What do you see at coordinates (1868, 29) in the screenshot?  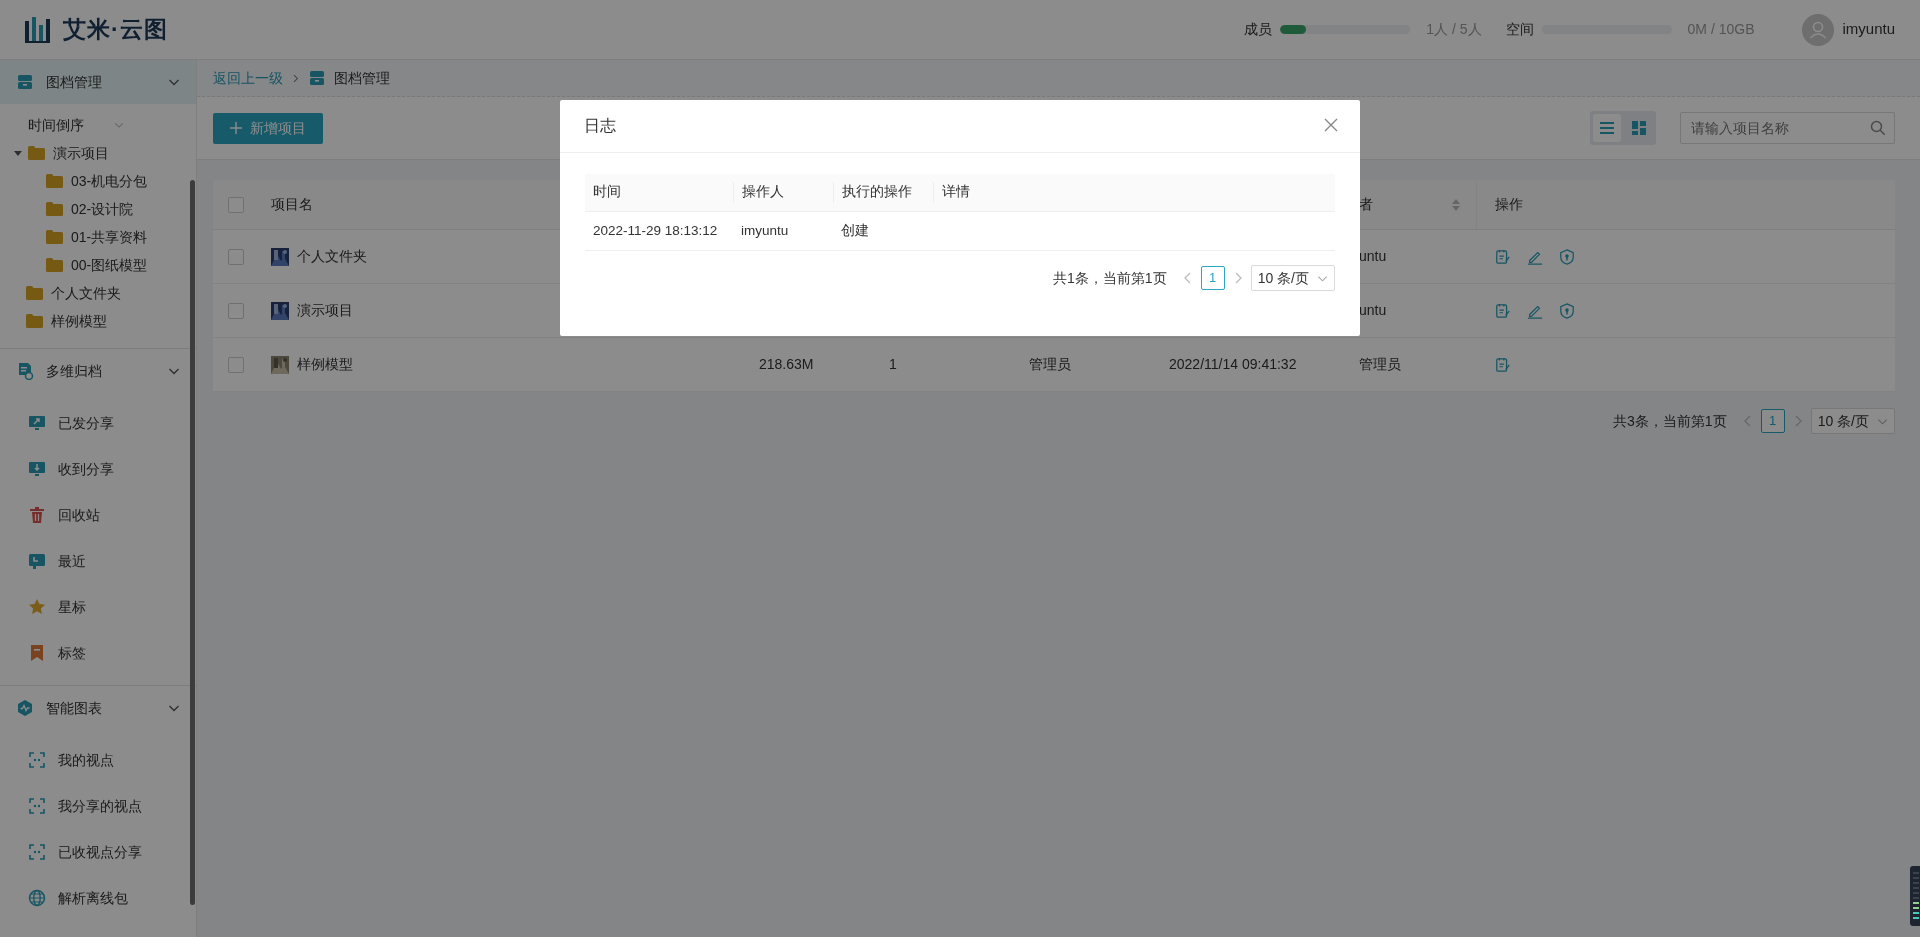 I see `user-name: imyuntu` at bounding box center [1868, 29].